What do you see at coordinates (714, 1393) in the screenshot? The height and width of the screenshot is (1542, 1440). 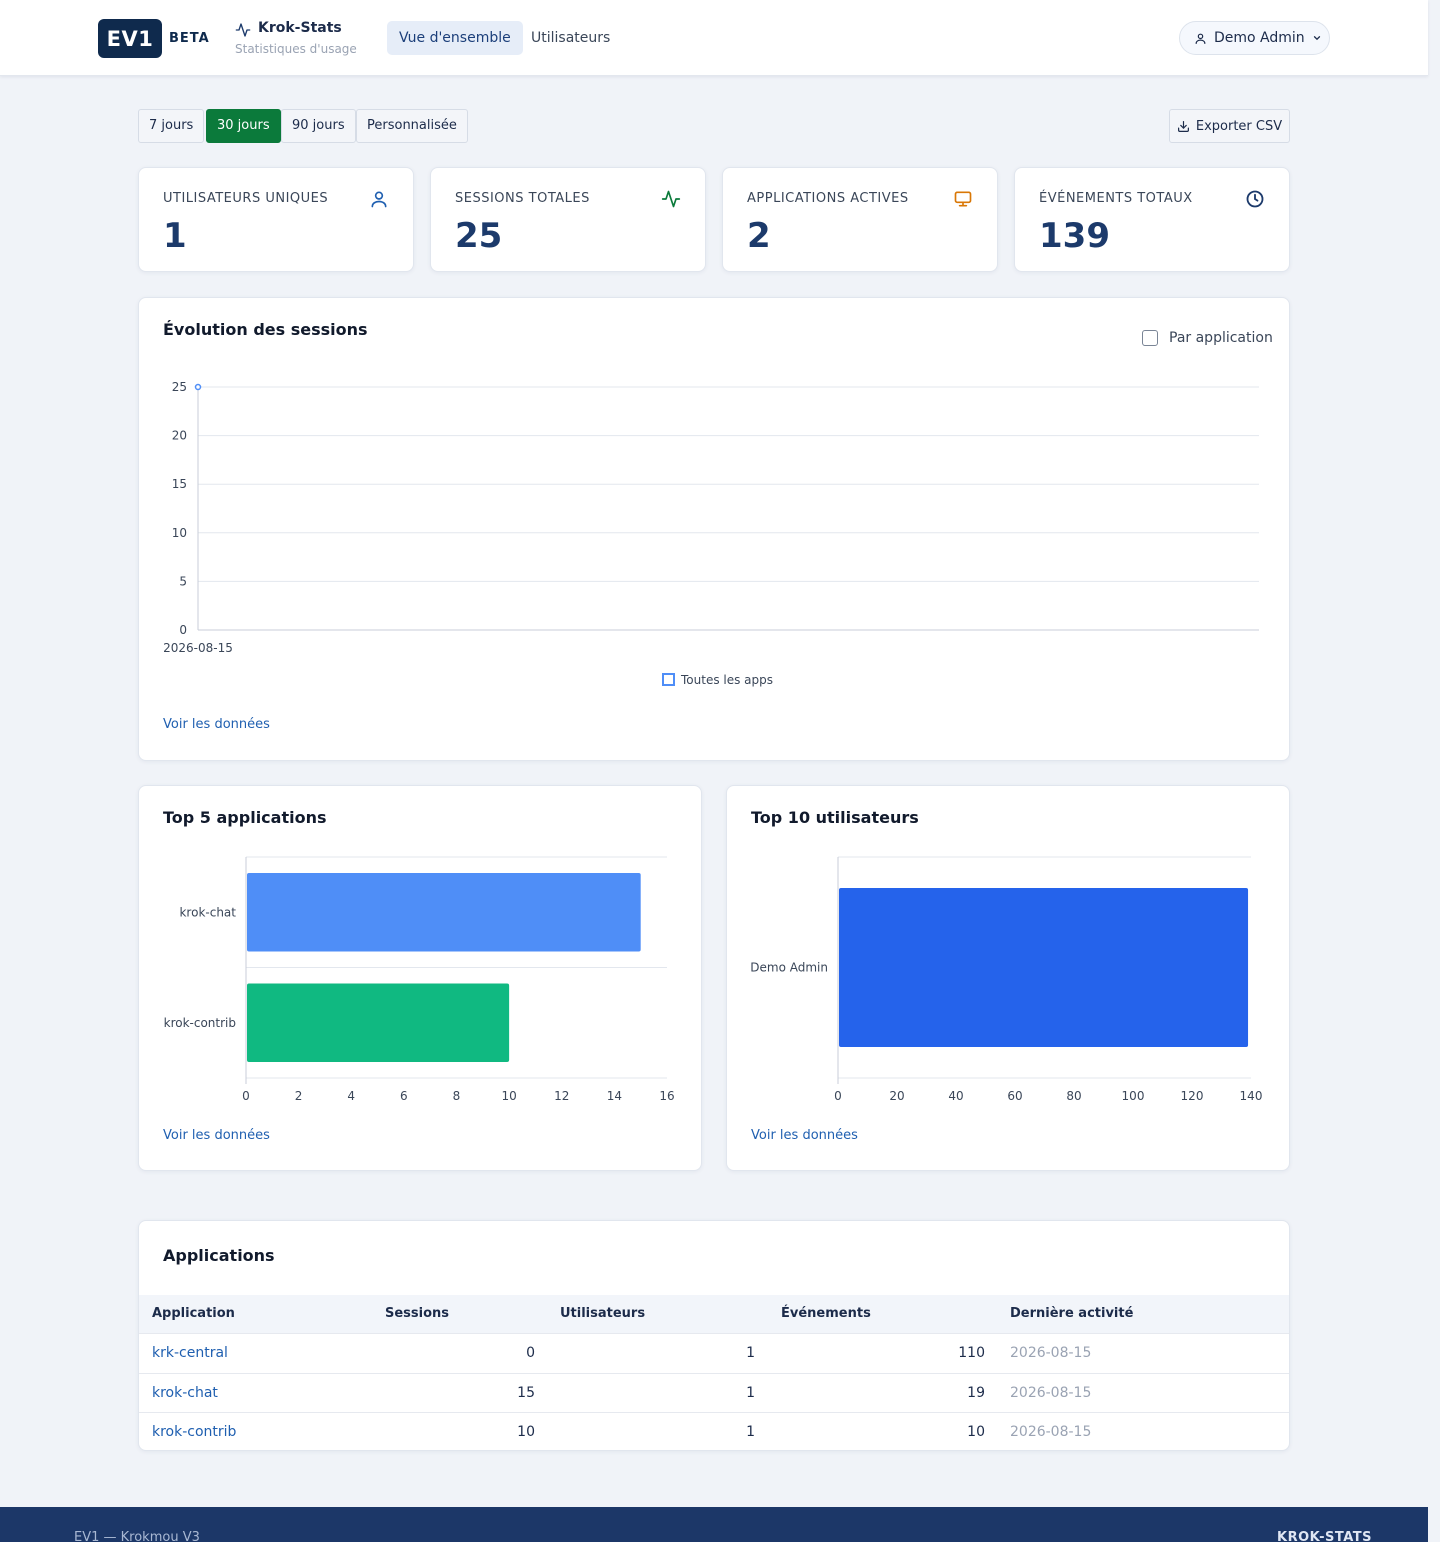 I see `table-row: krok-chat 15 1 19 2026-08-15` at bounding box center [714, 1393].